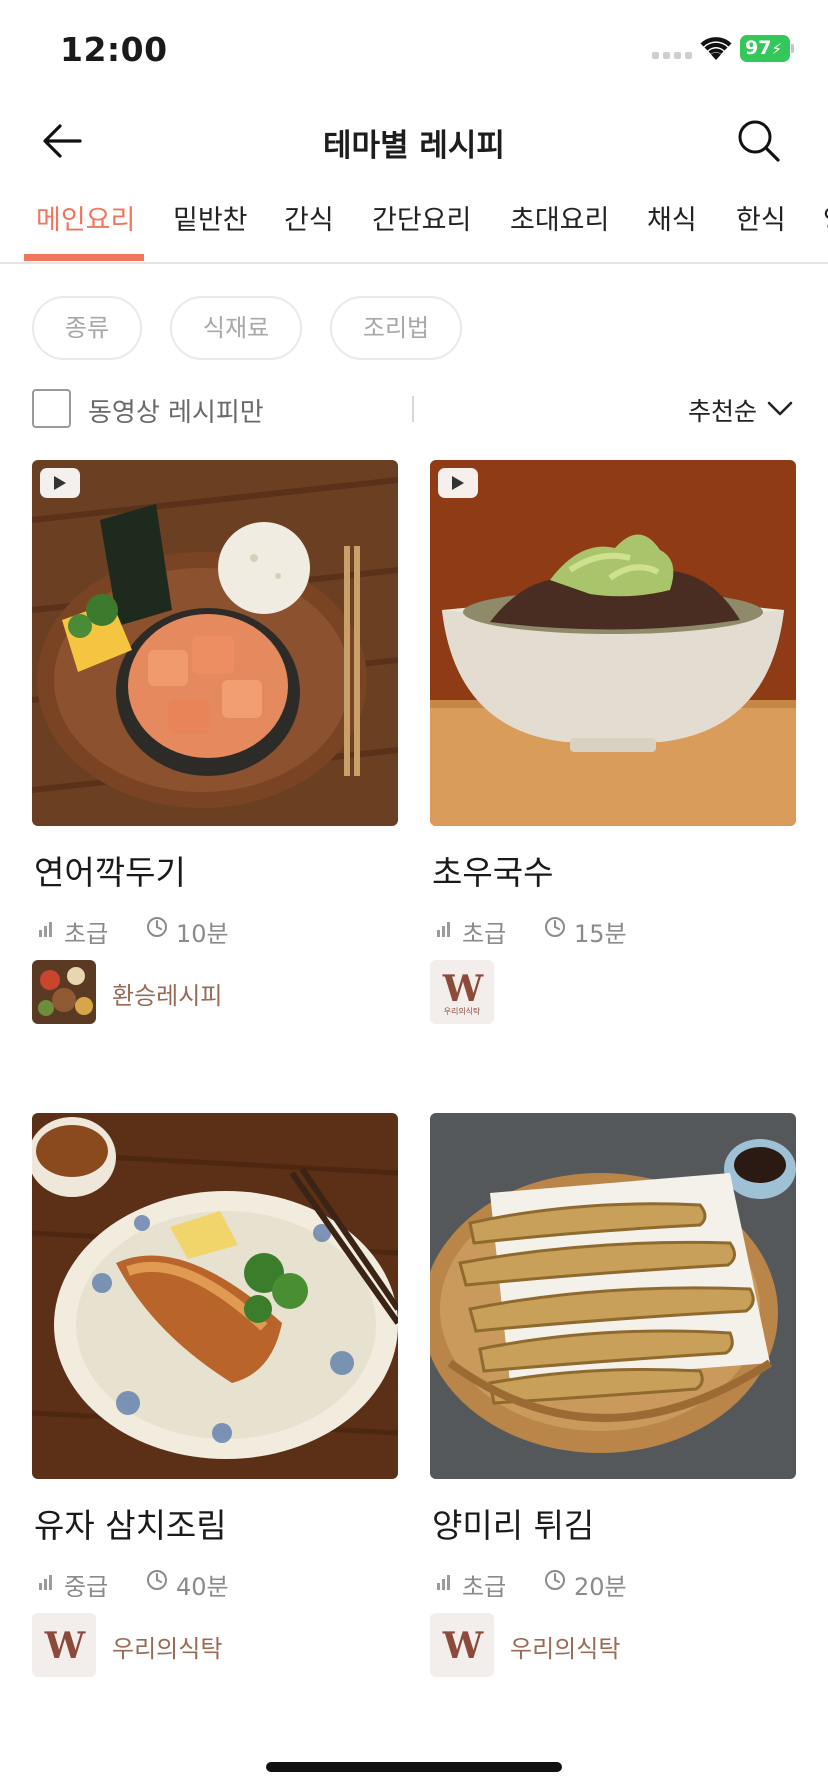 This screenshot has height=1792, width=828. What do you see at coordinates (761, 217) in the screenshot?
I see `tab-korean: 한식` at bounding box center [761, 217].